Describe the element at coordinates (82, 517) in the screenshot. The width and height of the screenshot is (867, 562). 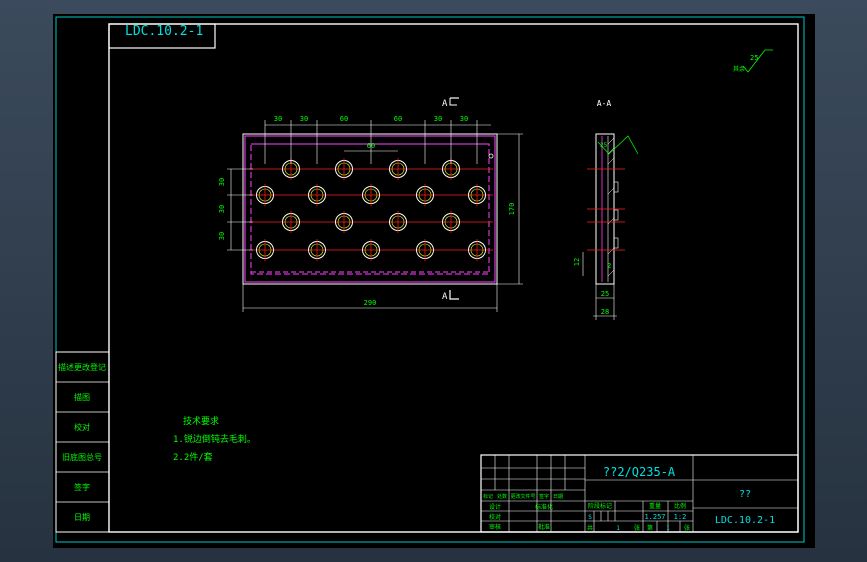
I see `side-table-label: 日期` at that location.